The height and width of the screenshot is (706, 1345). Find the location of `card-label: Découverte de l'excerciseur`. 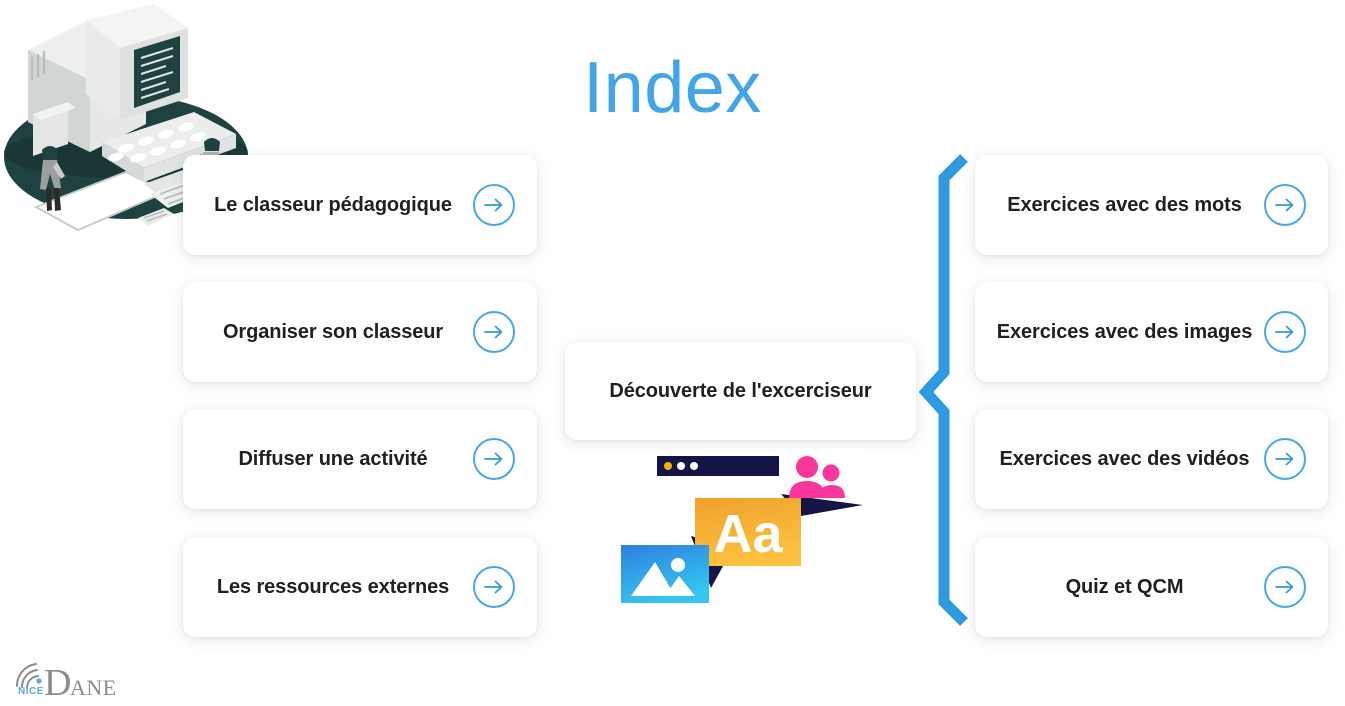

card-label: Découverte de l'excerciseur is located at coordinates (740, 390).